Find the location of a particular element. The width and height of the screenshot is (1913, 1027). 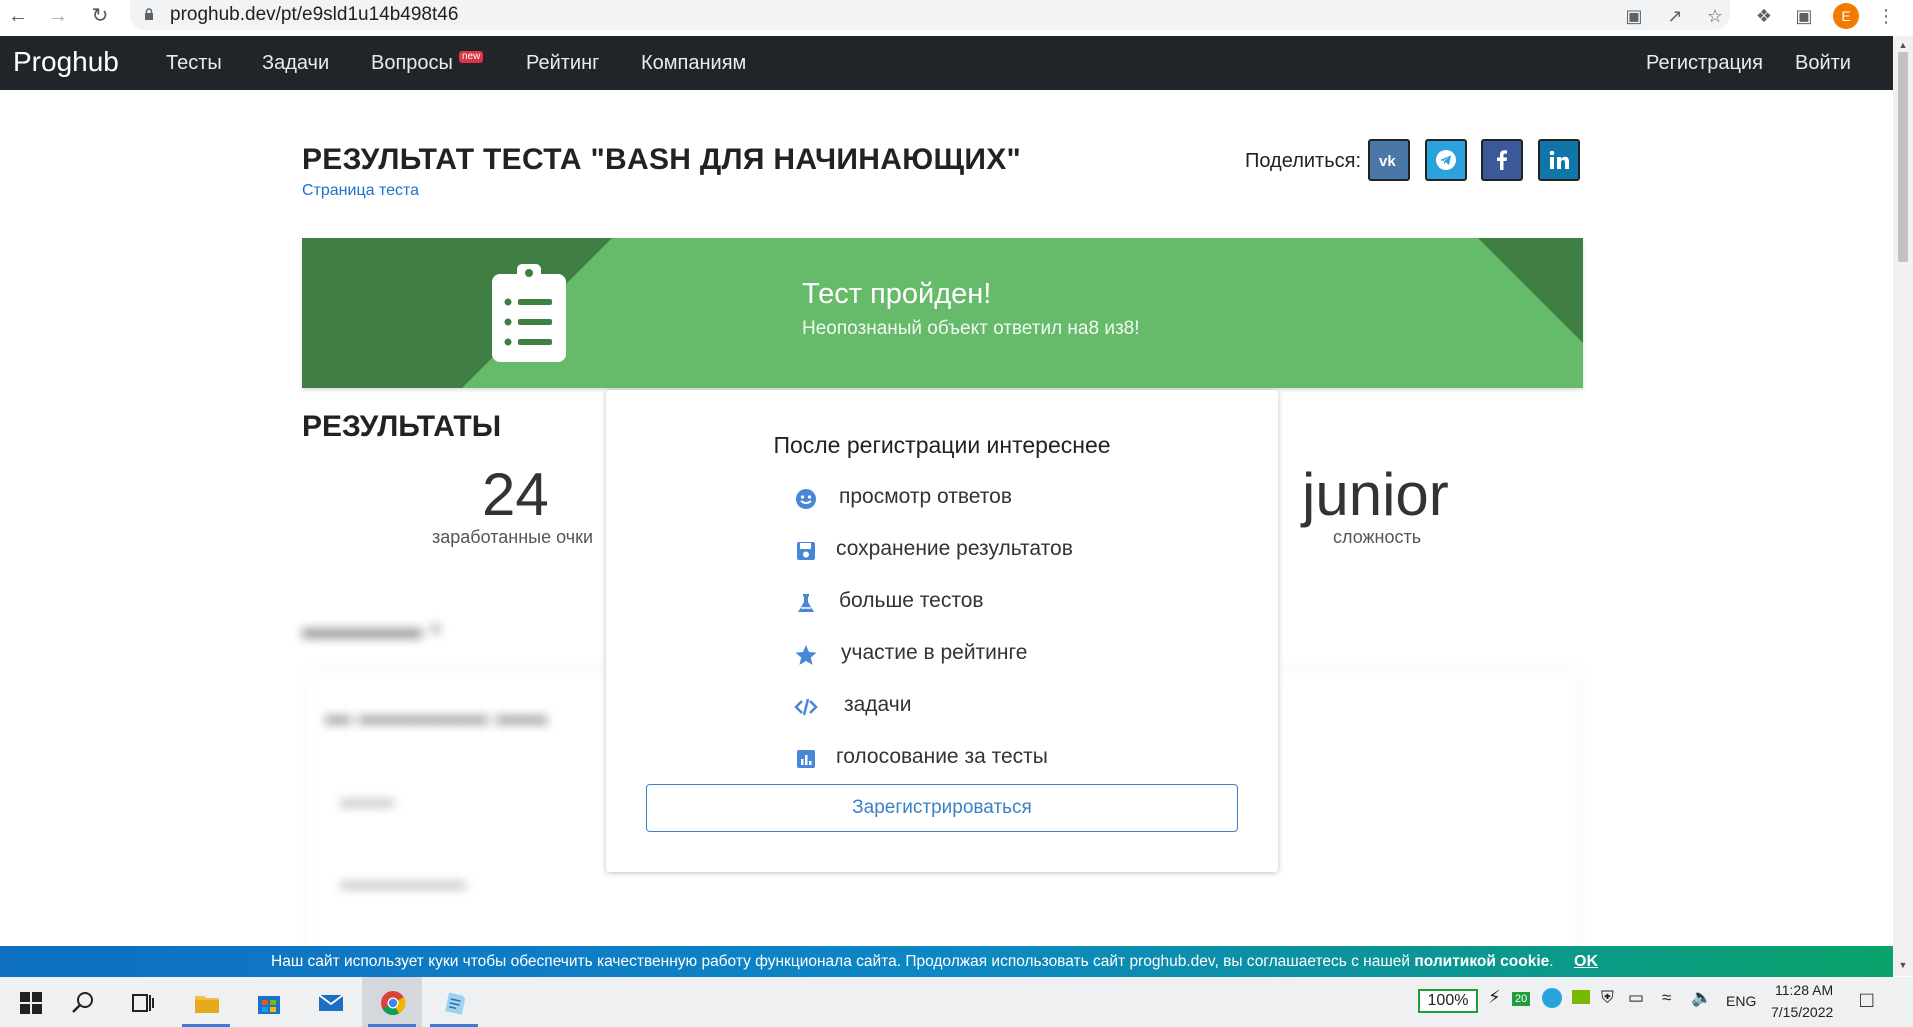

page-title: РЕЗУЛЬТАТ ТЕСТА "BASH ДЛЯ НАЧИНАЮЩИХ" is located at coordinates (662, 159).